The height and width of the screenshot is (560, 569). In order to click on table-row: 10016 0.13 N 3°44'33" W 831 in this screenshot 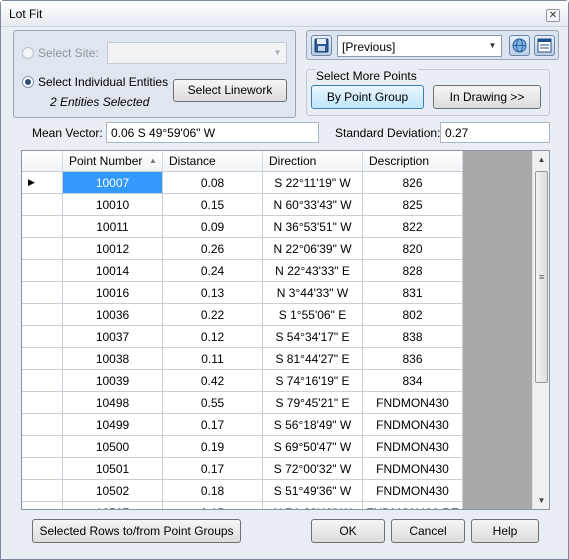, I will do `click(242, 293)`.